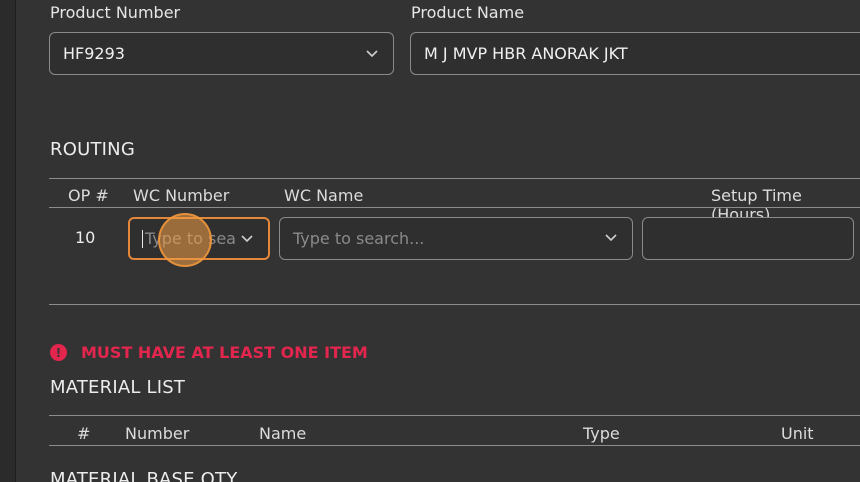  I want to click on routing-header-bottom-divider, so click(454, 207).